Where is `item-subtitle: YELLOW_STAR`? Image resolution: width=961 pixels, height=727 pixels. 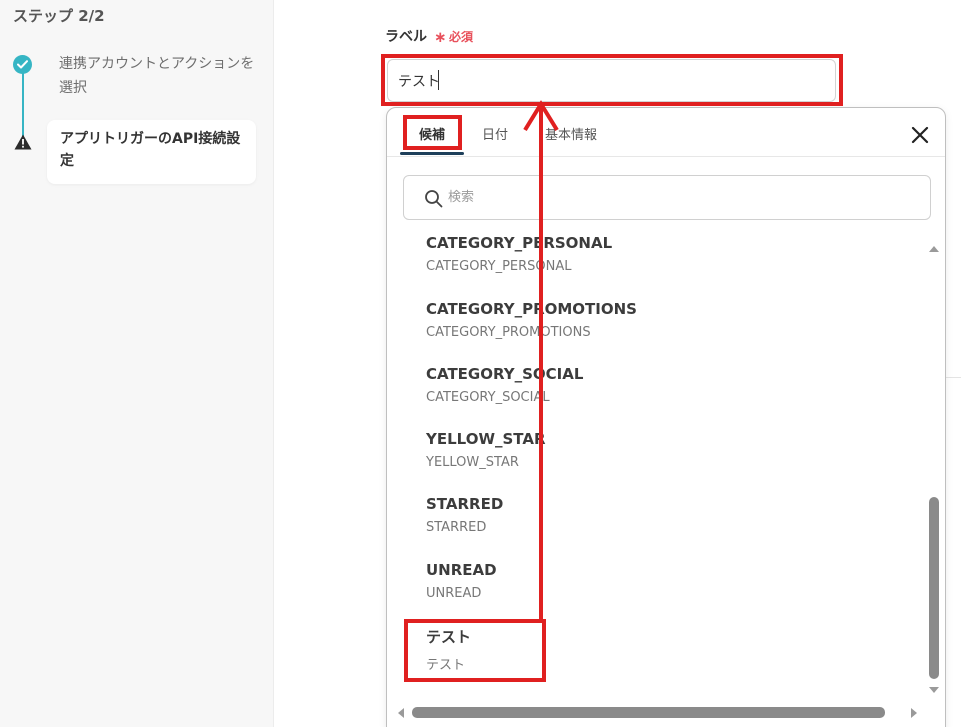
item-subtitle: YELLOW_STAR is located at coordinates (472, 462).